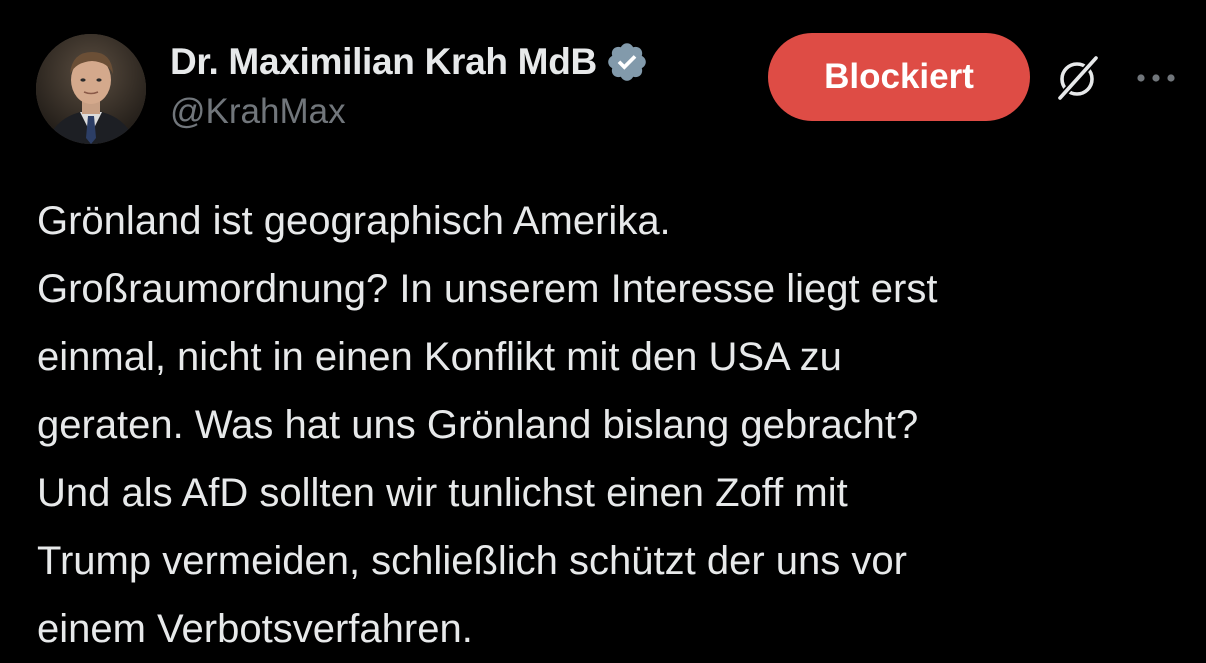 The height and width of the screenshot is (663, 1206). What do you see at coordinates (255, 629) in the screenshot?
I see `tweet-text-line: einem Verbotsverfahren.` at bounding box center [255, 629].